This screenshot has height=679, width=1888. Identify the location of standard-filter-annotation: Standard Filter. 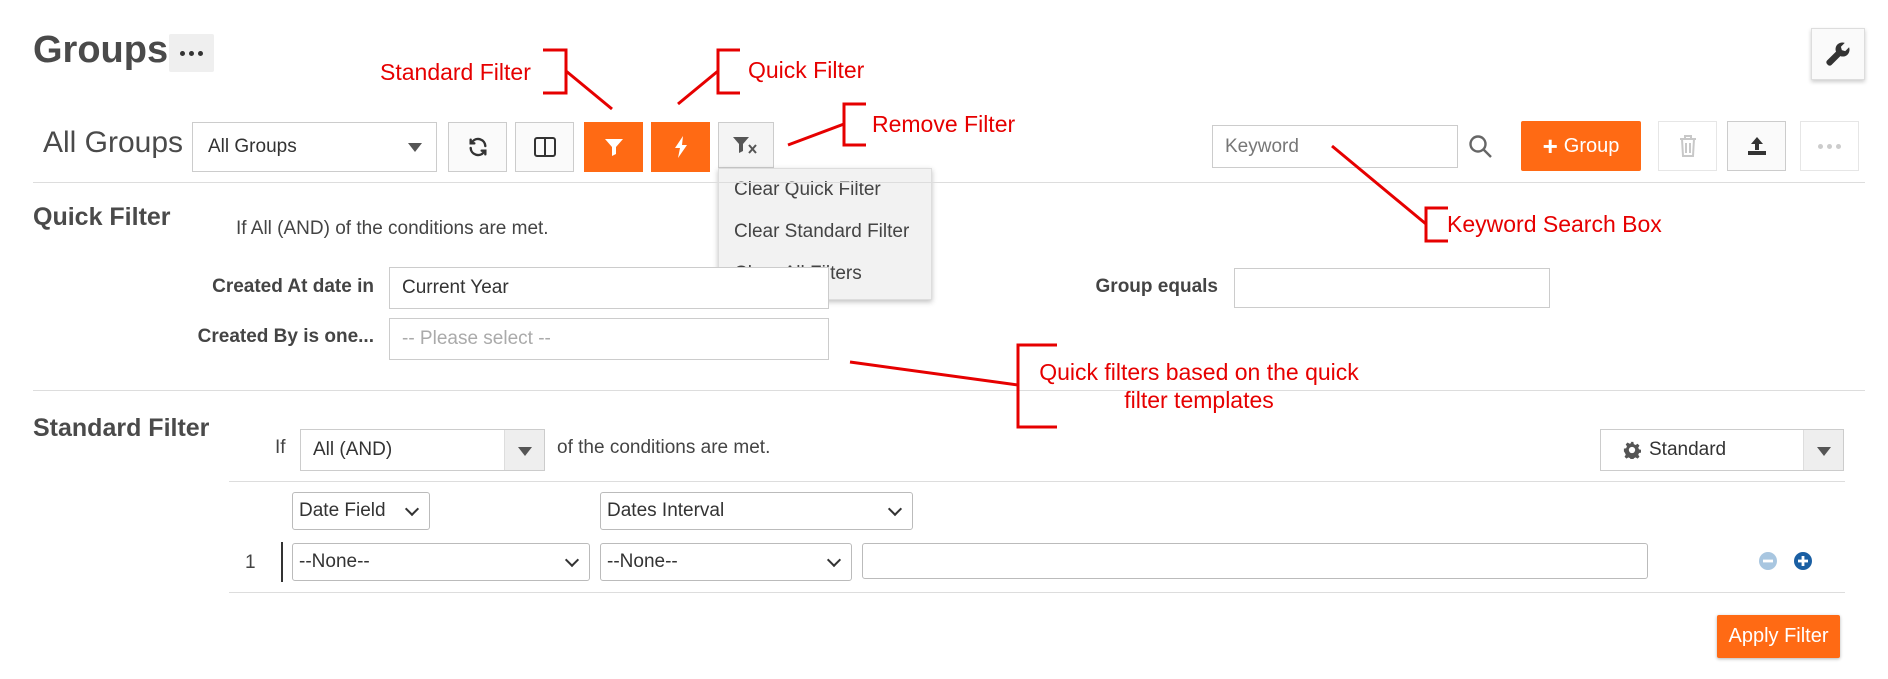
(455, 72).